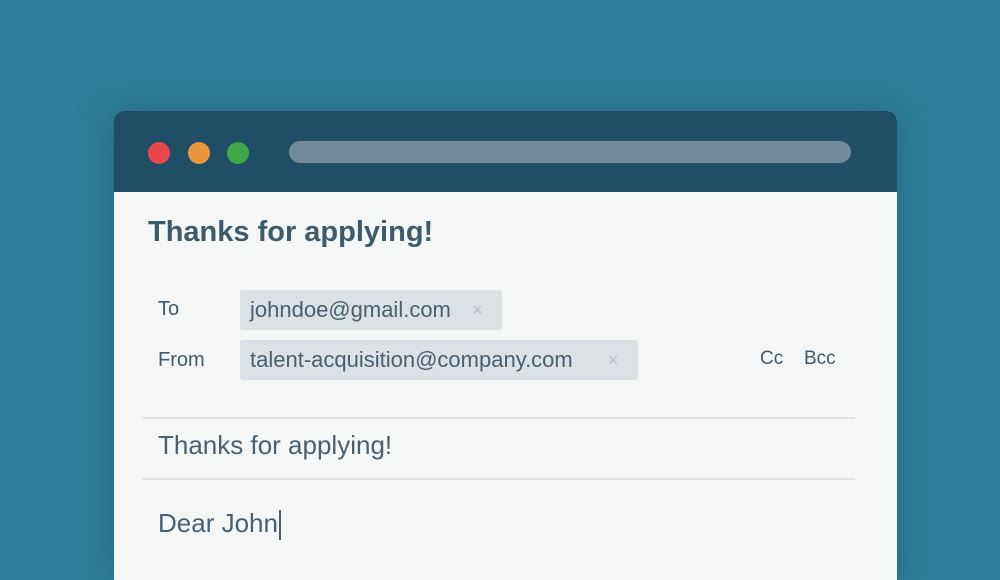 The height and width of the screenshot is (580, 1000). What do you see at coordinates (291, 232) in the screenshot?
I see `email-heading: Thanks for applying!` at bounding box center [291, 232].